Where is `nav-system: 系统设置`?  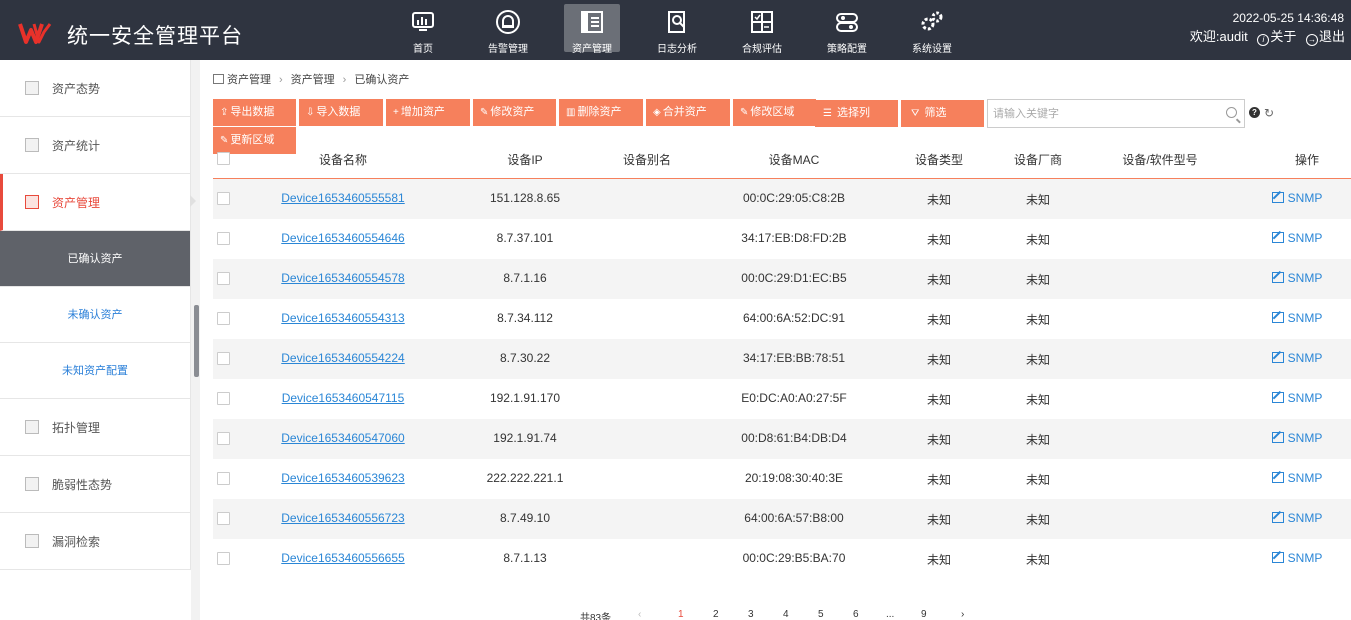
nav-system: 系统设置 is located at coordinates (932, 29).